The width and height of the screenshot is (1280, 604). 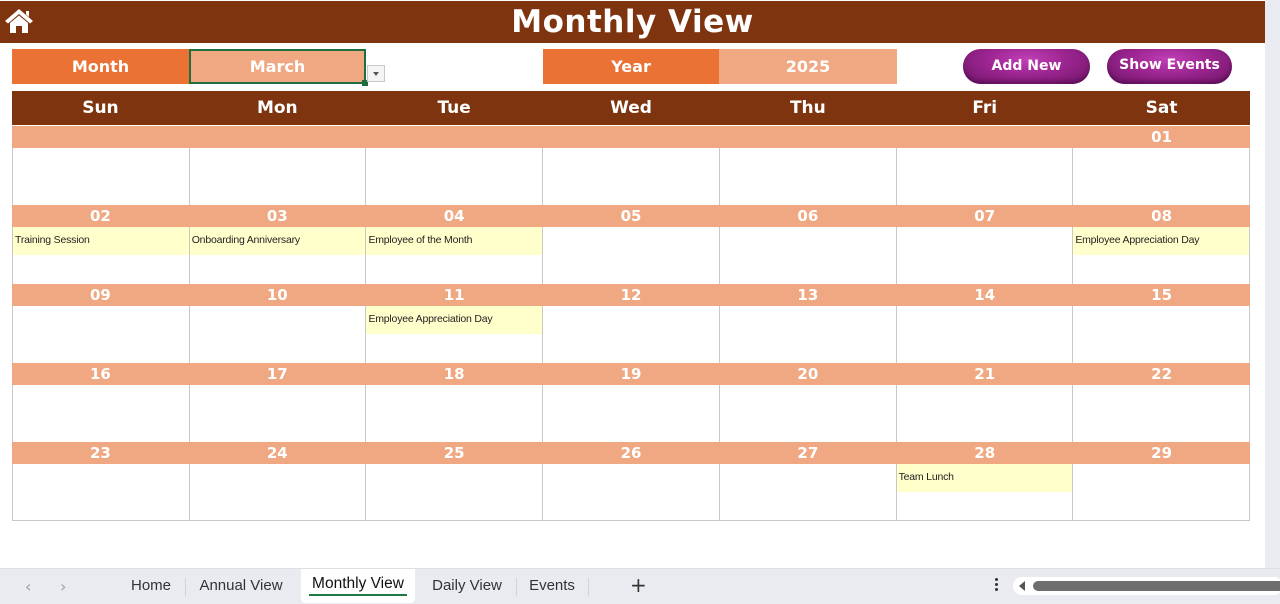 I want to click on date-number: 16, so click(x=100, y=374).